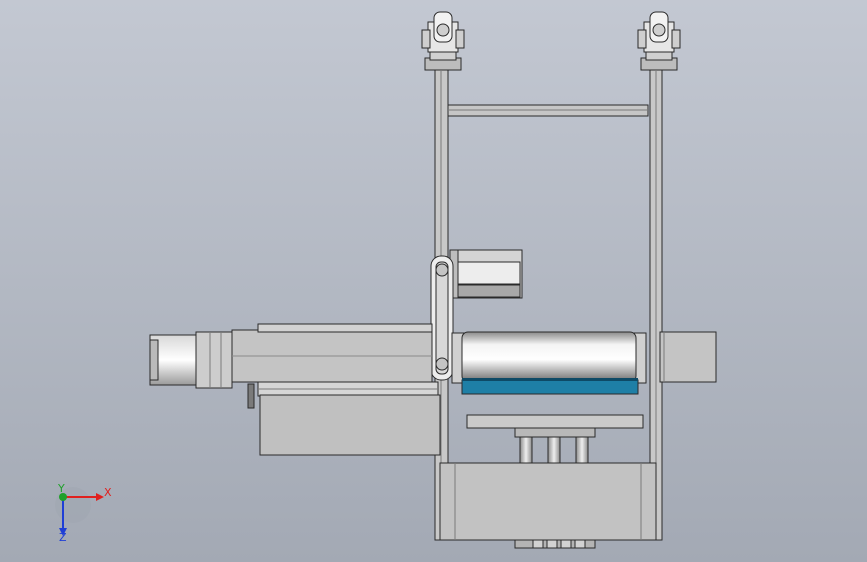  I want to click on coordinate-triad: X Y Z, so click(83, 513).